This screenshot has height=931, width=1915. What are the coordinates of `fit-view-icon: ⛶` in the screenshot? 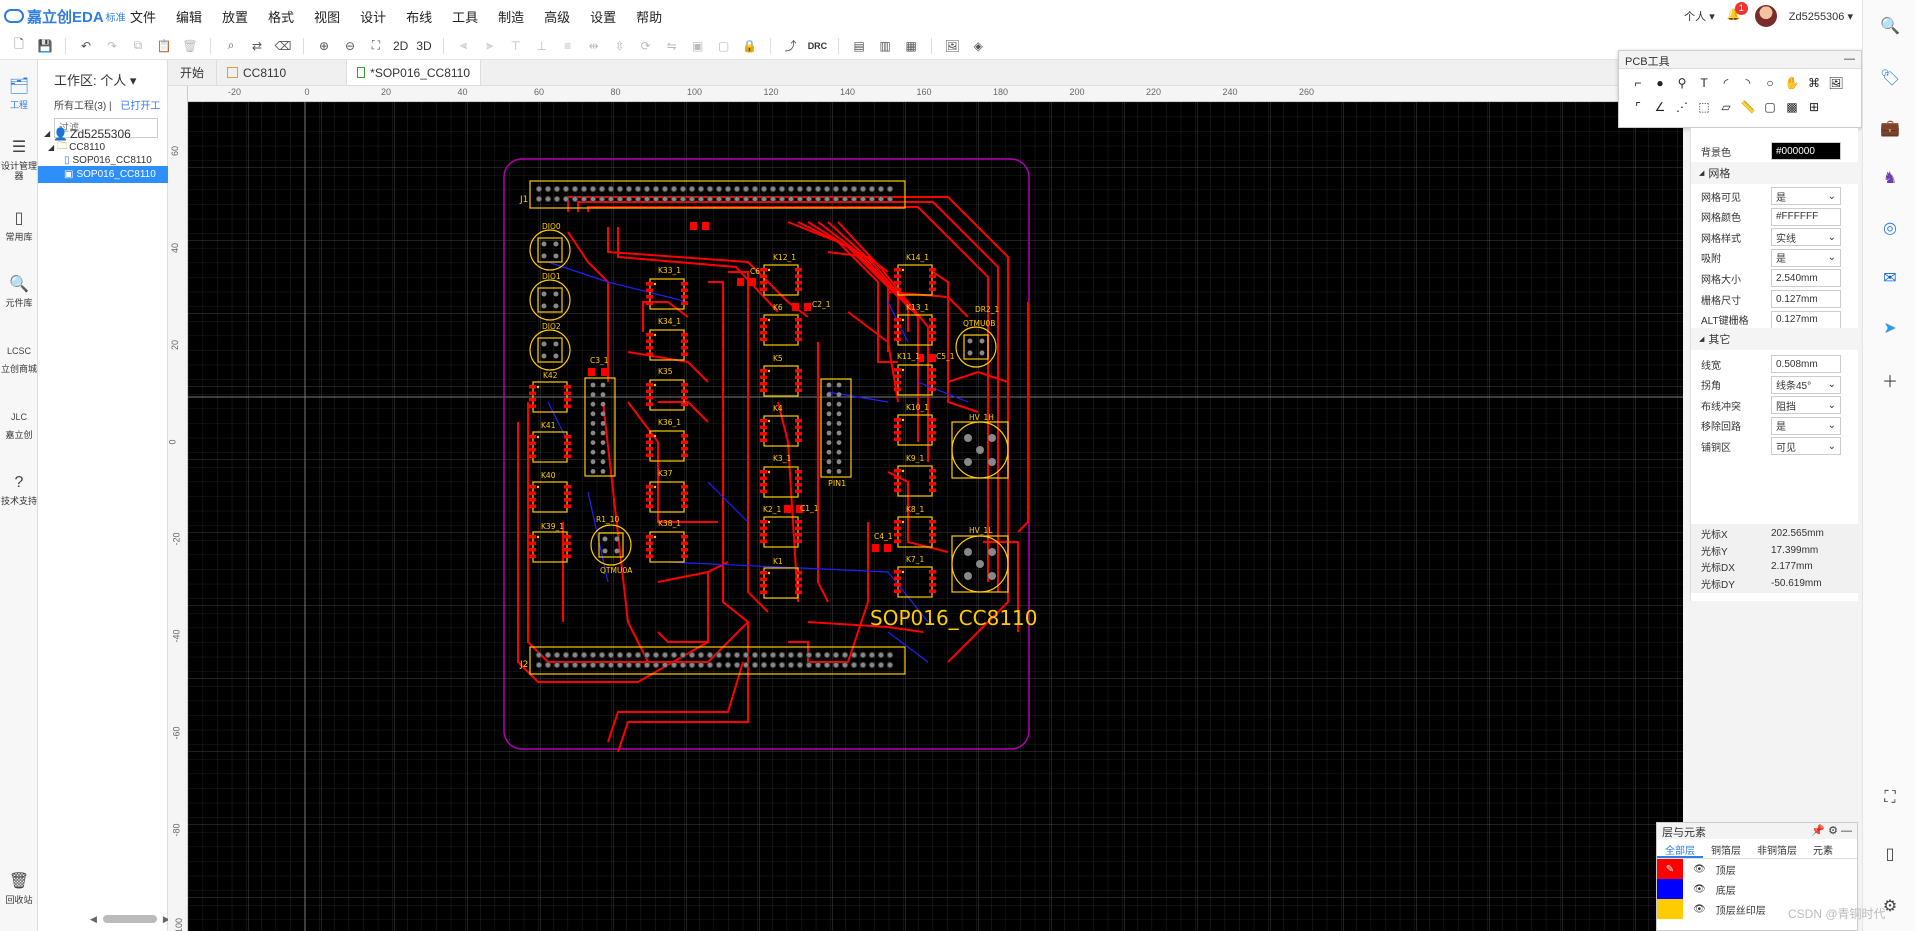 It's located at (376, 46).